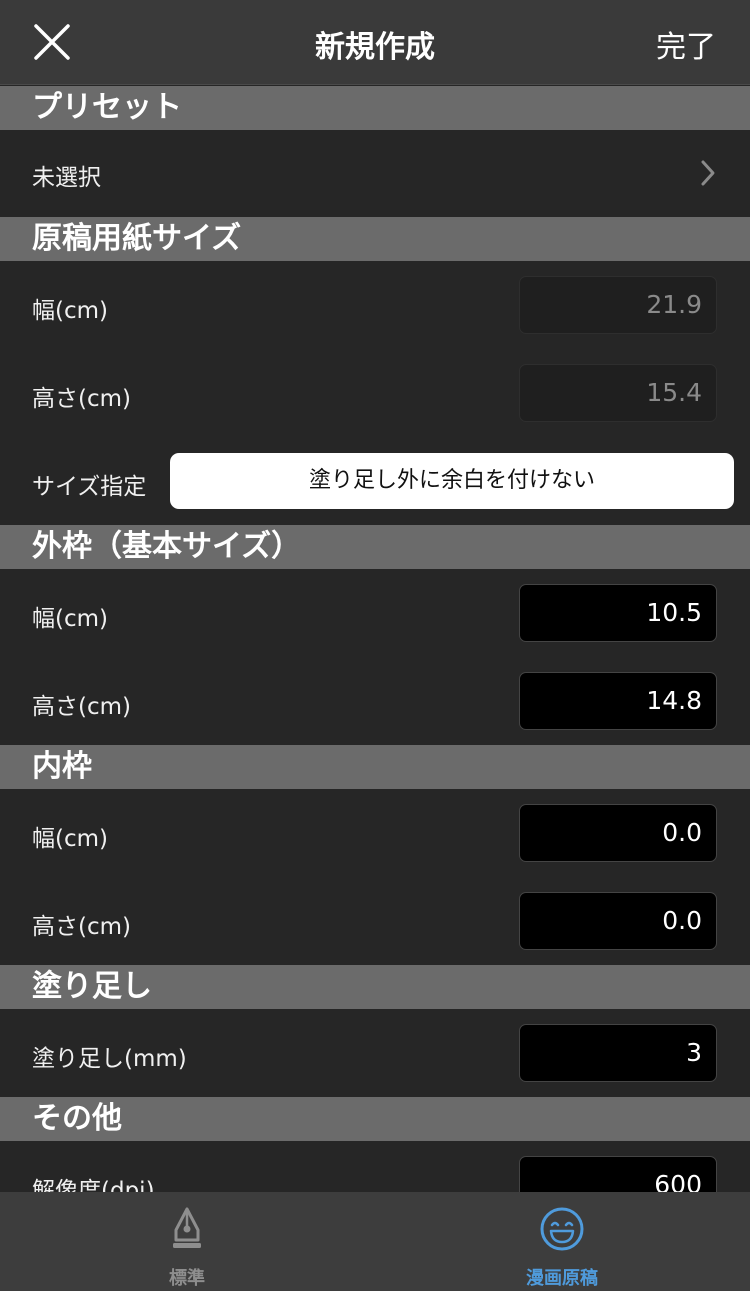  Describe the element at coordinates (375, 108) in the screenshot. I see `section-header-preset: プリセット` at that location.